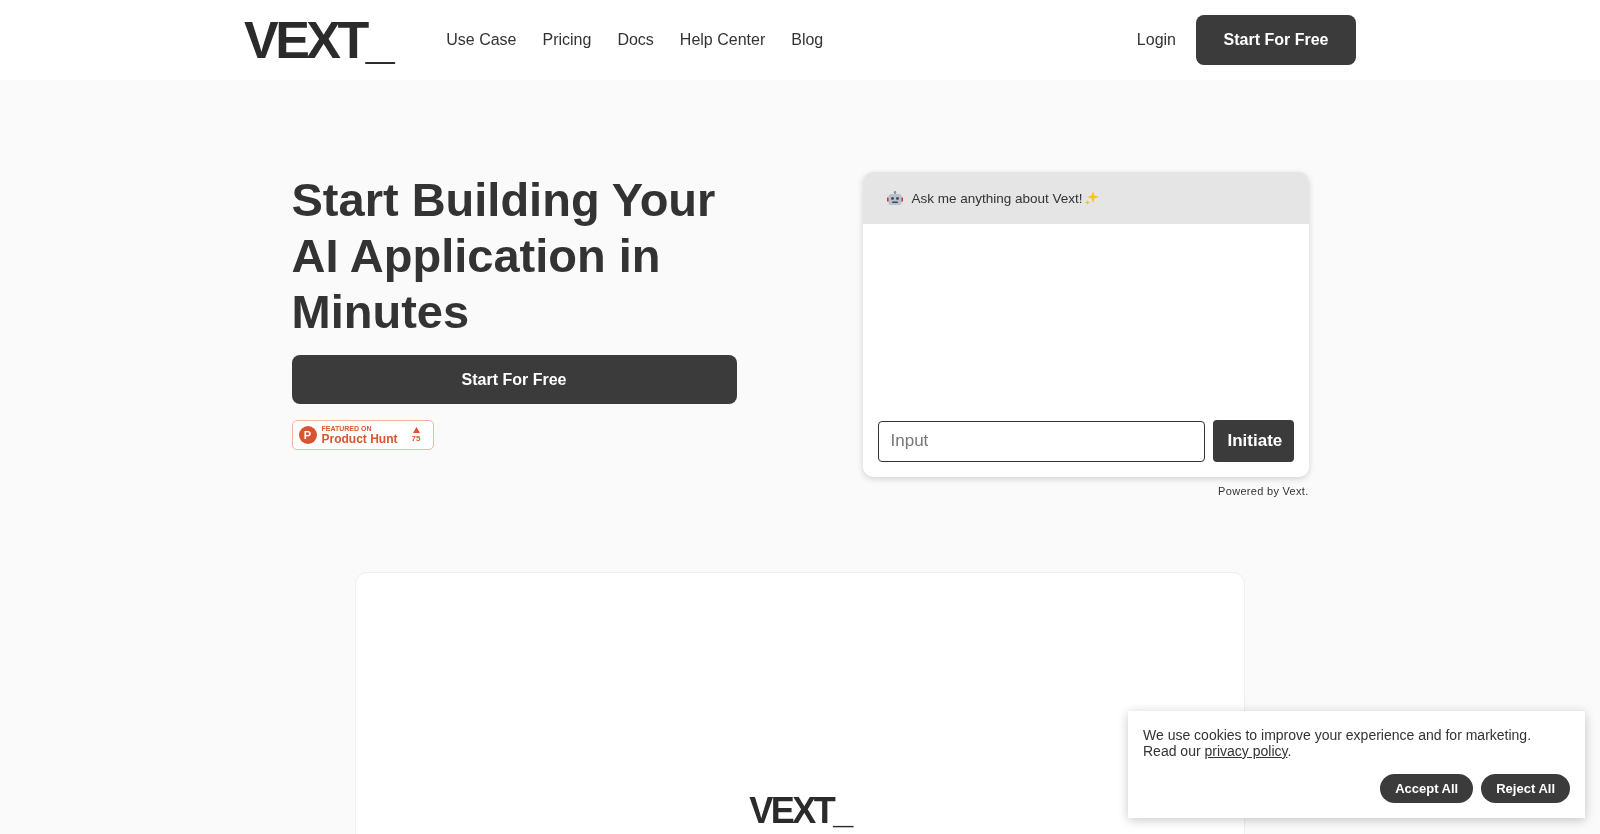 The width and height of the screenshot is (1600, 834). What do you see at coordinates (1263, 491) in the screenshot?
I see `powered-by-text: Powered by Vext.` at bounding box center [1263, 491].